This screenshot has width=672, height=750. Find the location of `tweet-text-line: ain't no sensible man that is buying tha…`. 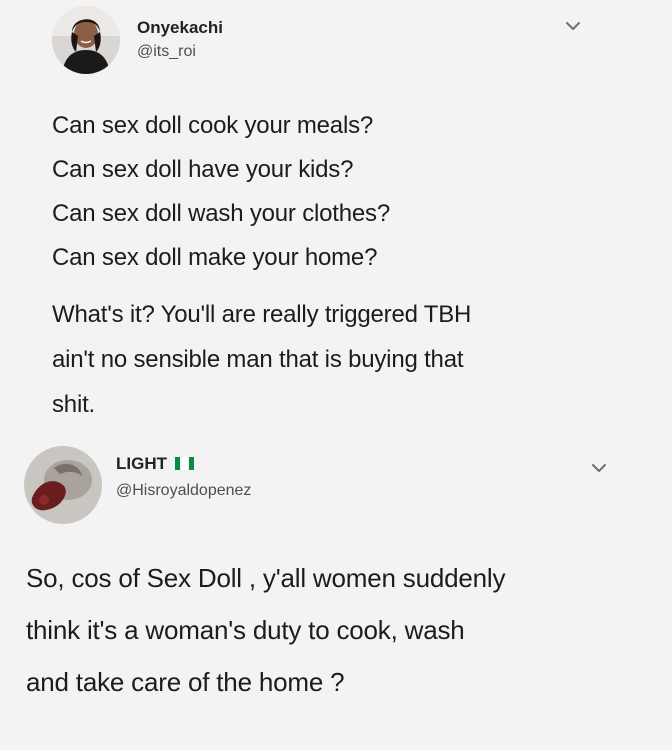

tweet-text-line: ain't no sensible man that is buying tha… is located at coordinates (258, 359).